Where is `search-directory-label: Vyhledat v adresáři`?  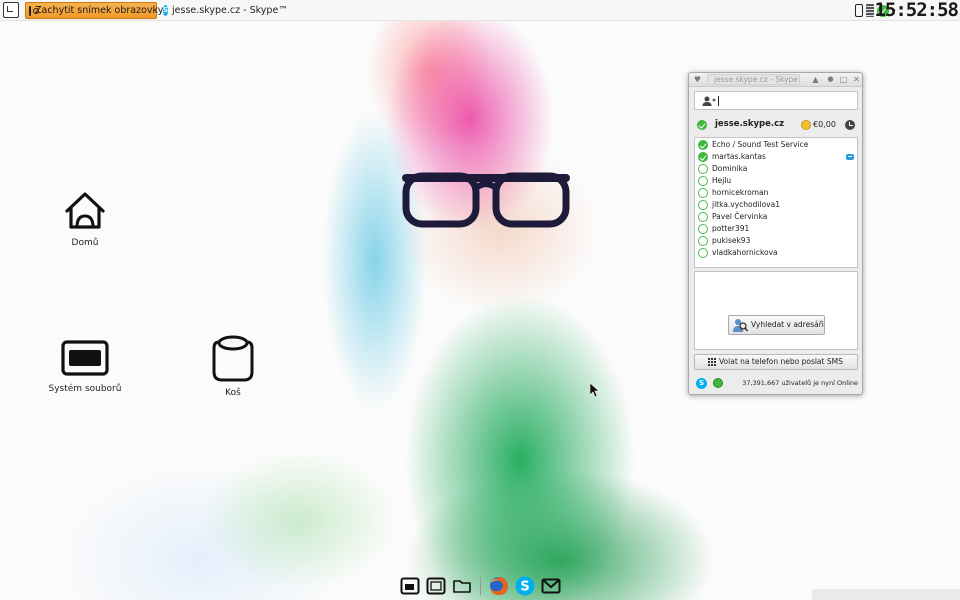
search-directory-label: Vyhledat v adresáři is located at coordinates (787, 324).